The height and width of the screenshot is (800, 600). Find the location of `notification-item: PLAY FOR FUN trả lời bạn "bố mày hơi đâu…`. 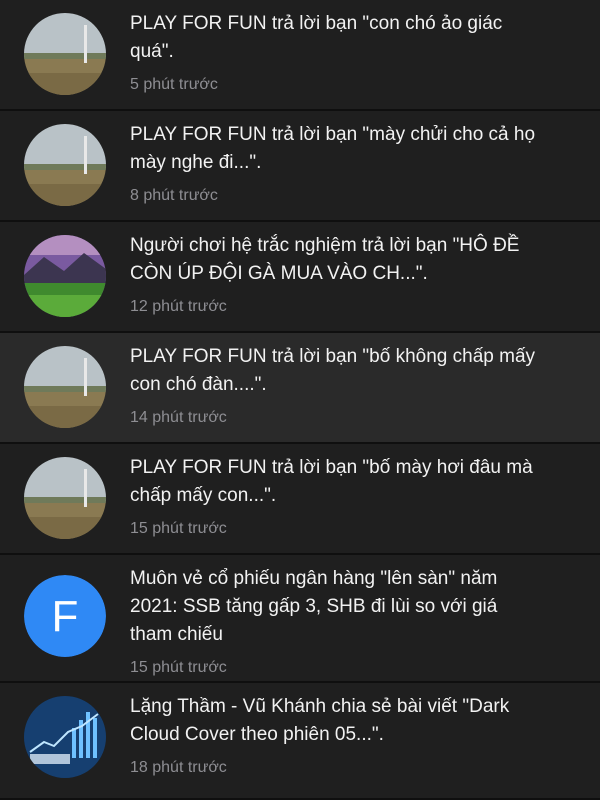

notification-item: PLAY FOR FUN trả lời bạn "bố mày hơi đâu… is located at coordinates (300, 499).